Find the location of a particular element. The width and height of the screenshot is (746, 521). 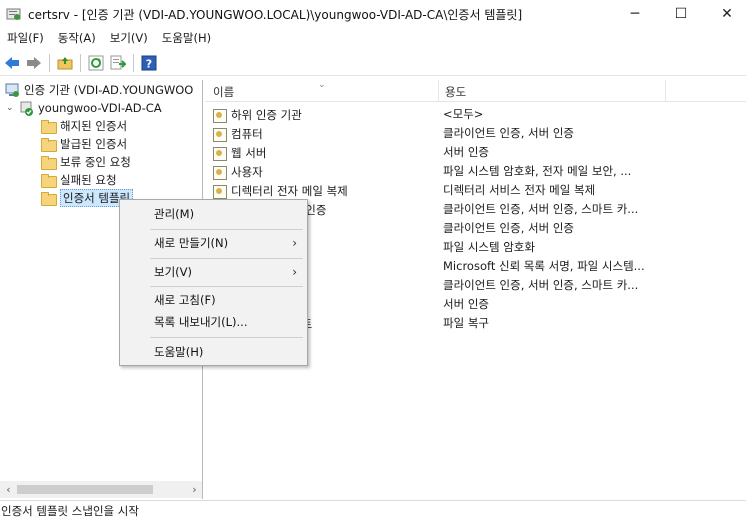

template-name: 하위 인증 기관 is located at coordinates (266, 114).